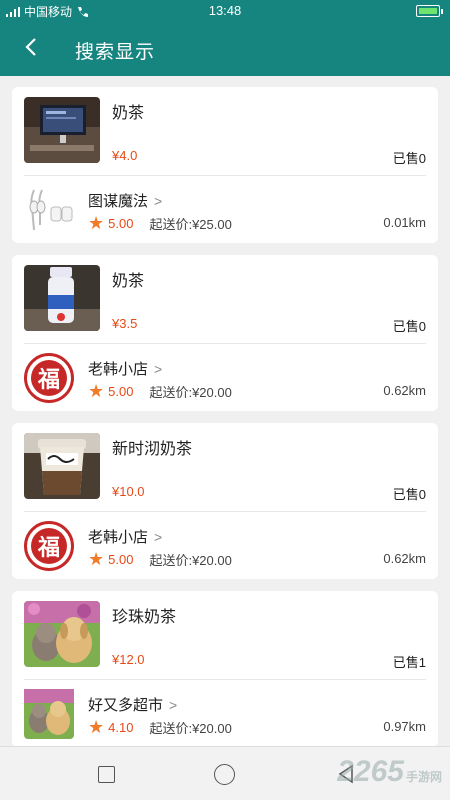 The height and width of the screenshot is (800, 450). I want to click on product-price: ¥10.0, so click(128, 491).